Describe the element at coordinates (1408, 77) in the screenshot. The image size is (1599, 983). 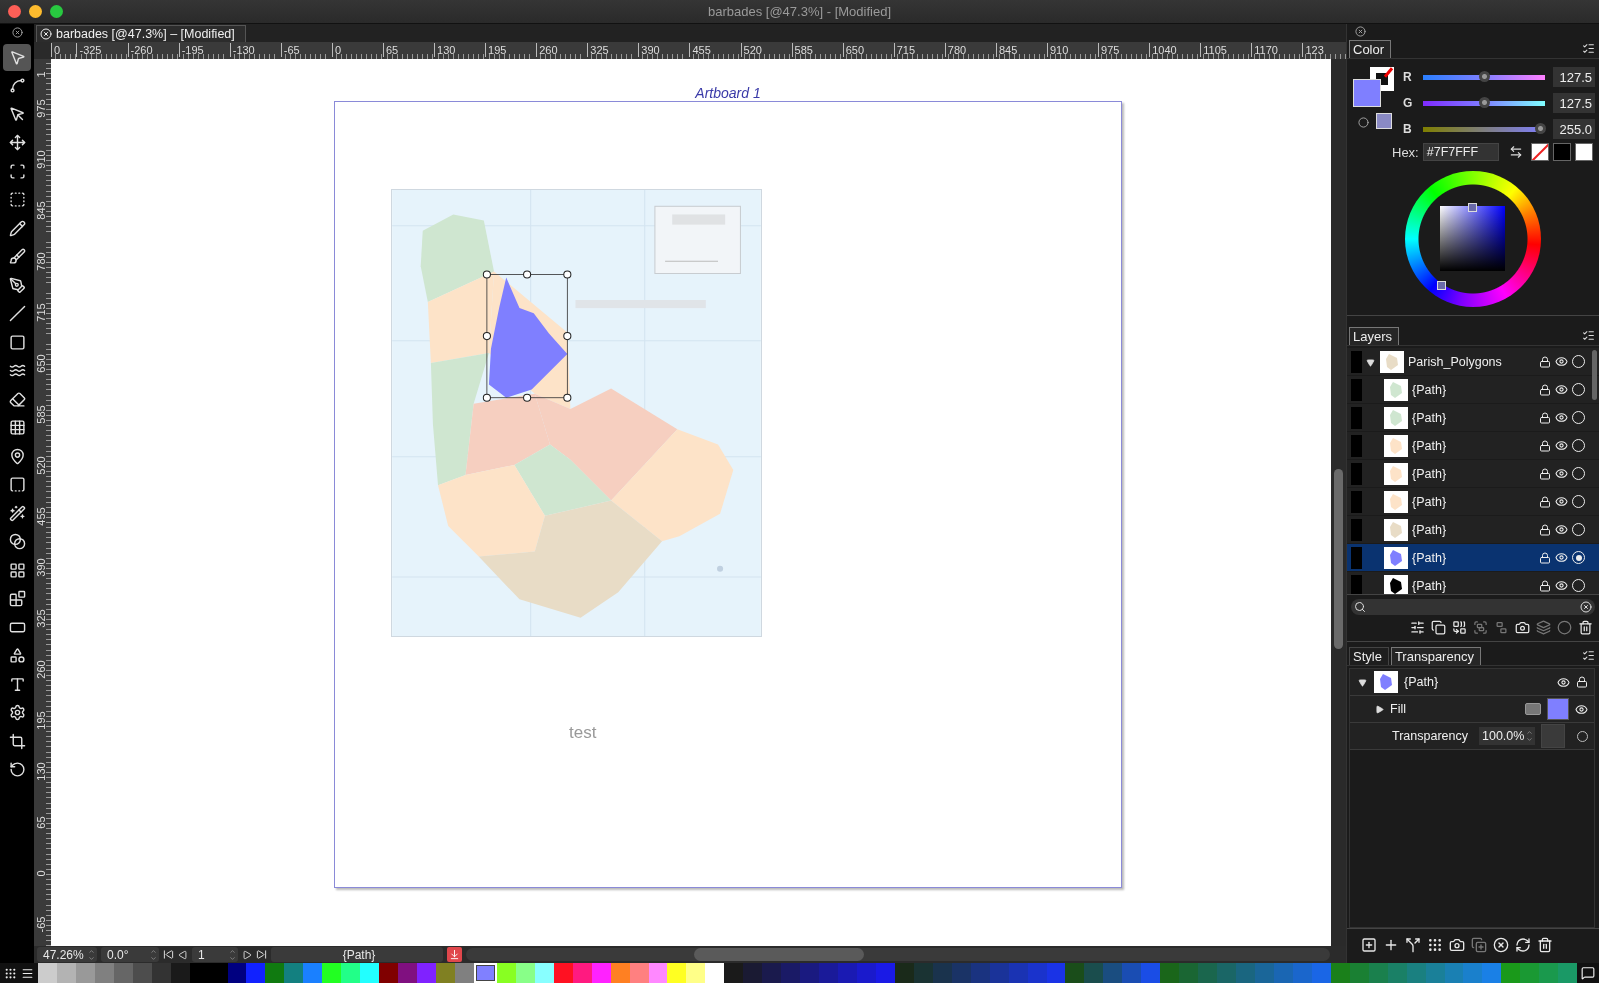
I see `channel-label: R` at that location.